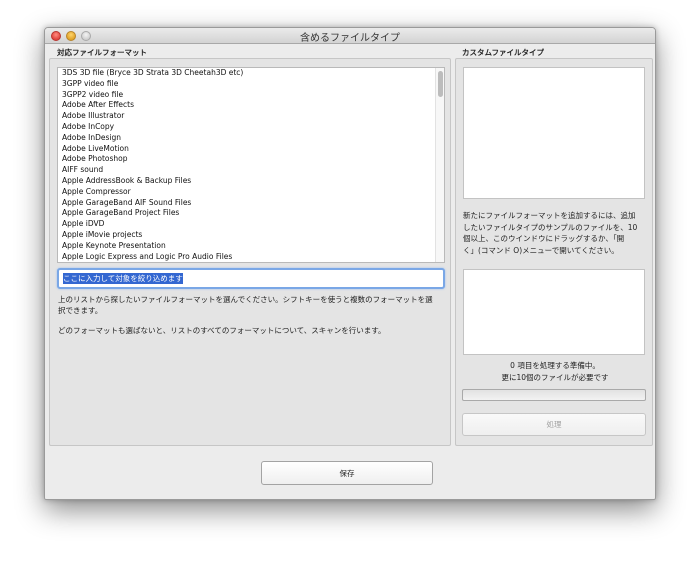  Describe the element at coordinates (251, 181) in the screenshot. I see `format-list-item: Apple AddressBook & Backup Files` at that location.